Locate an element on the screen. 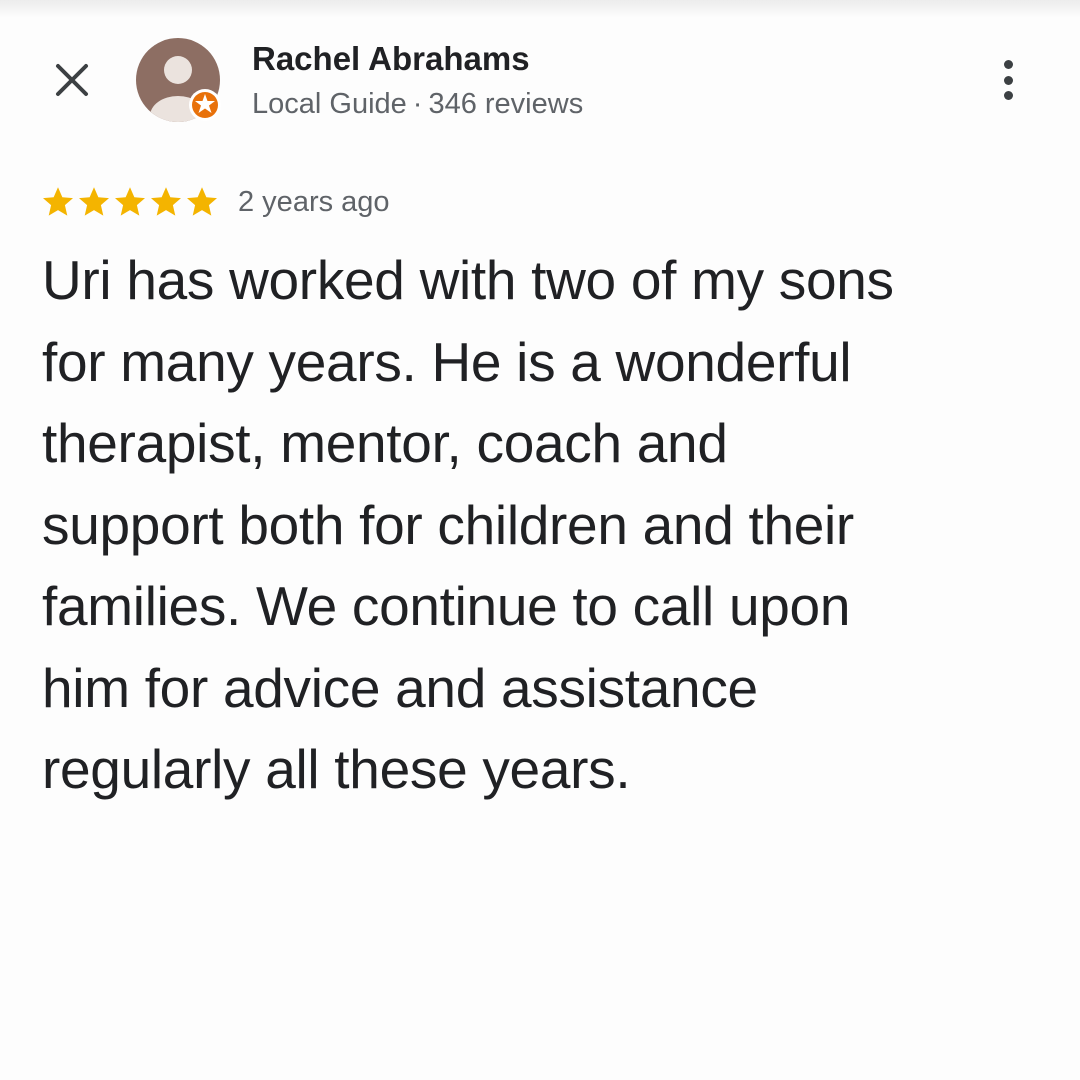  author-role: Local Guide is located at coordinates (329, 104).